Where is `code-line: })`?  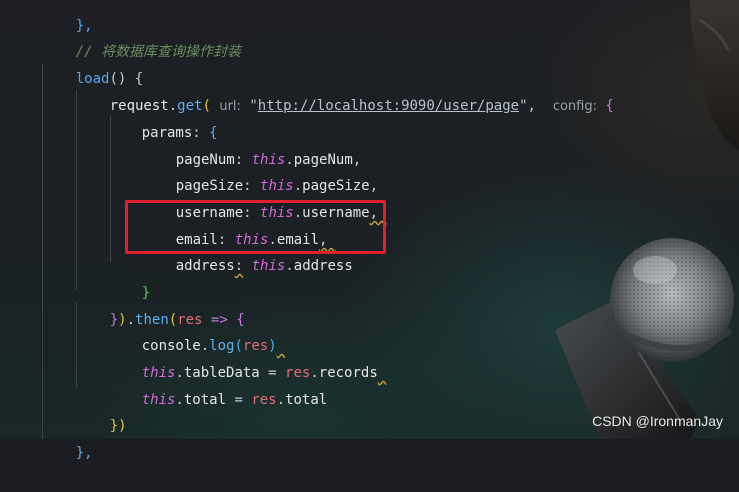
code-line: }) is located at coordinates (118, 426).